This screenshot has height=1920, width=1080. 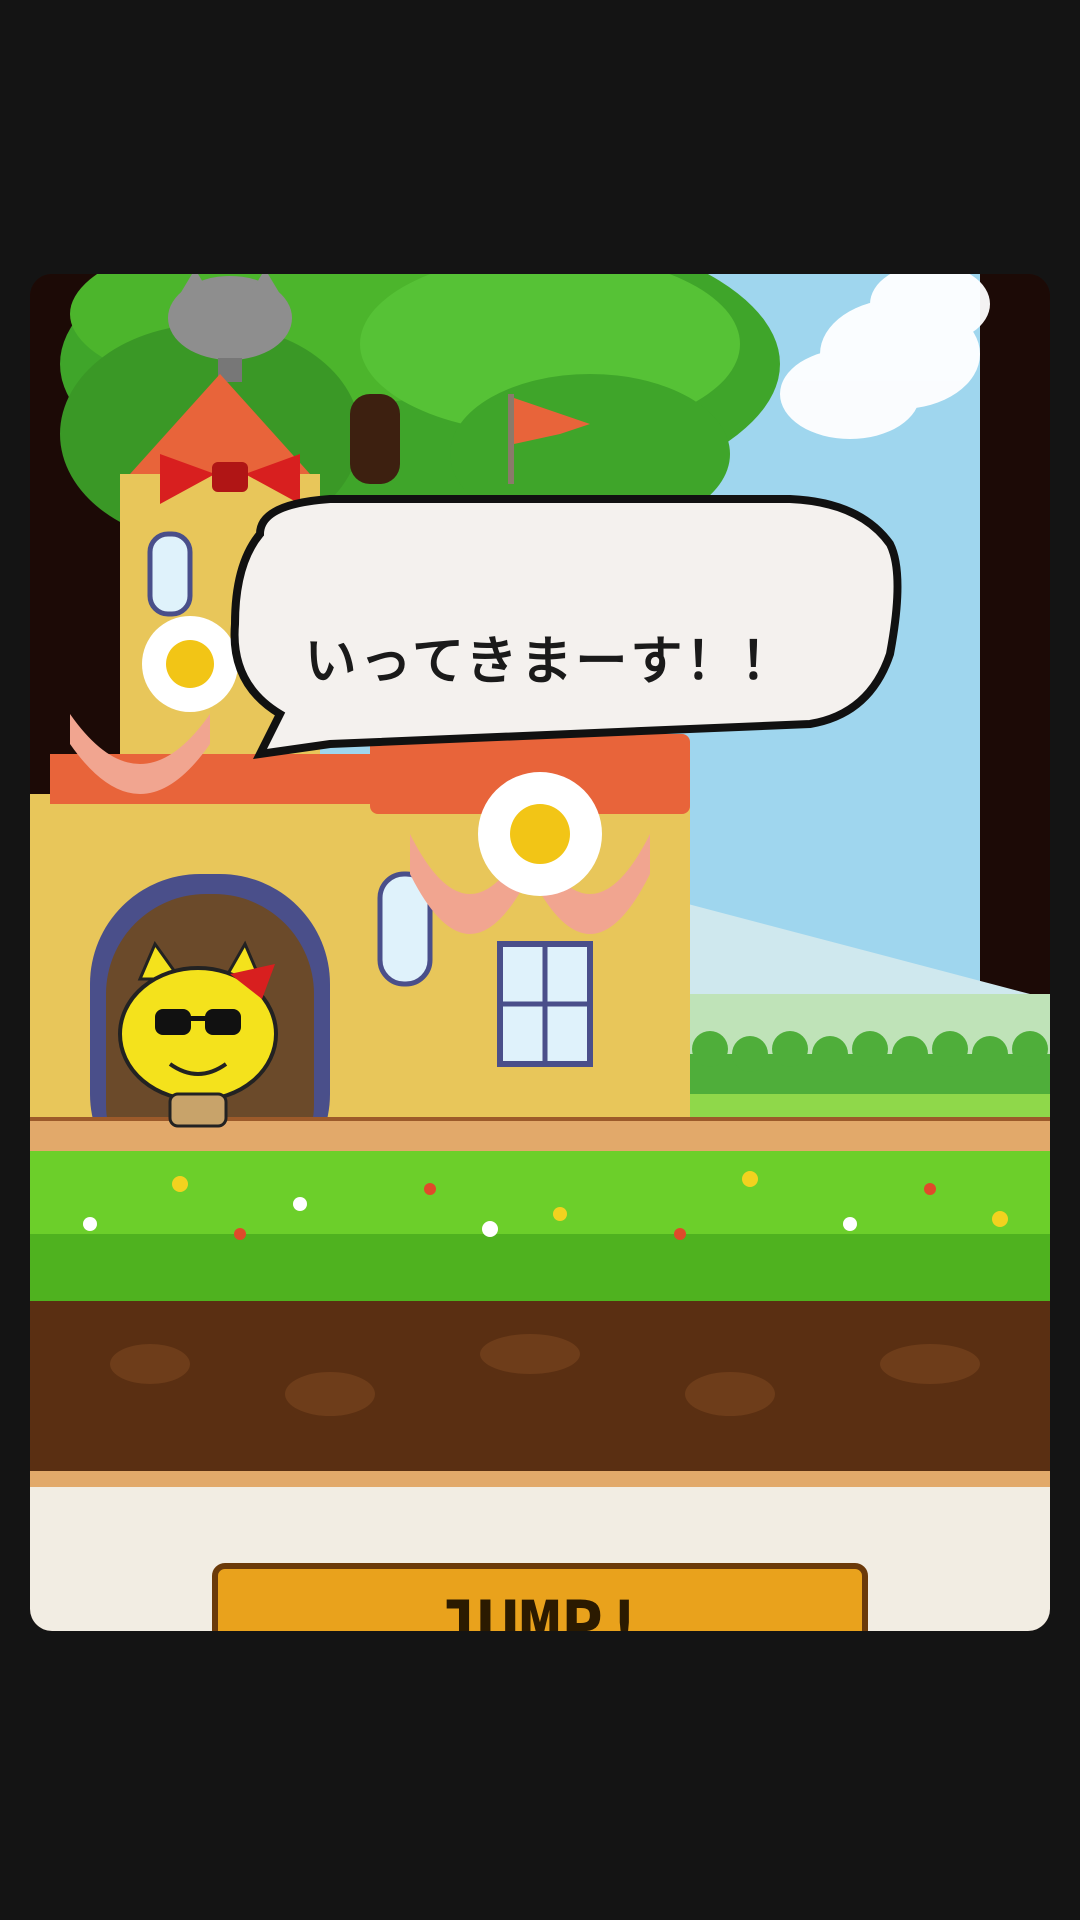 I want to click on tree-hollow, so click(x=375, y=439).